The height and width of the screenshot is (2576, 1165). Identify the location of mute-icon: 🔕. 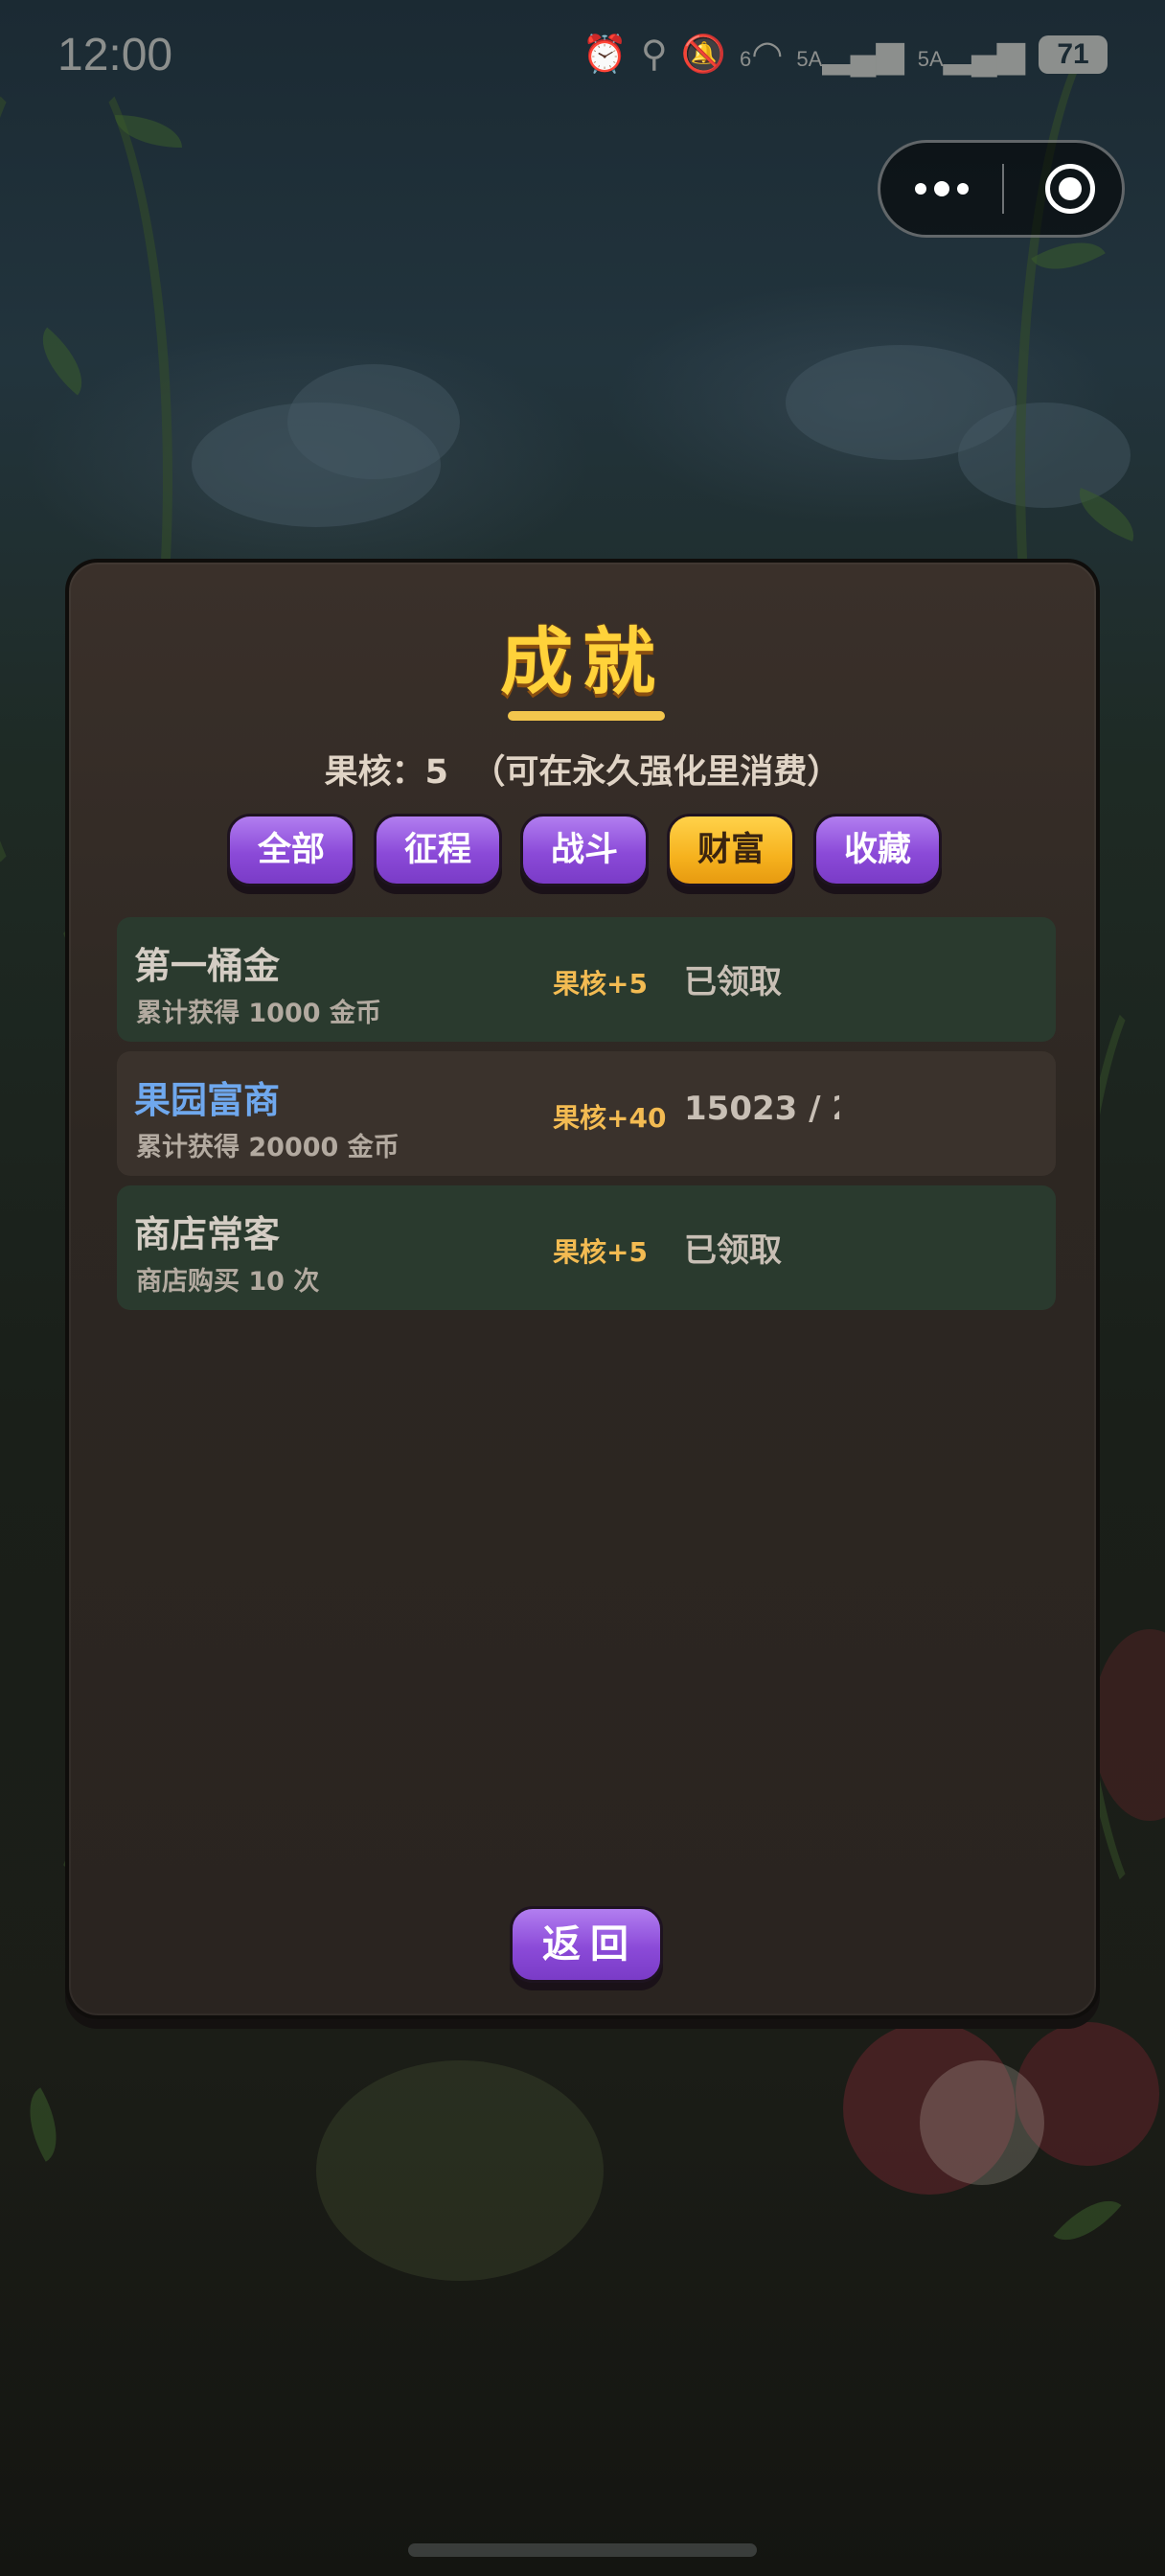
(703, 54).